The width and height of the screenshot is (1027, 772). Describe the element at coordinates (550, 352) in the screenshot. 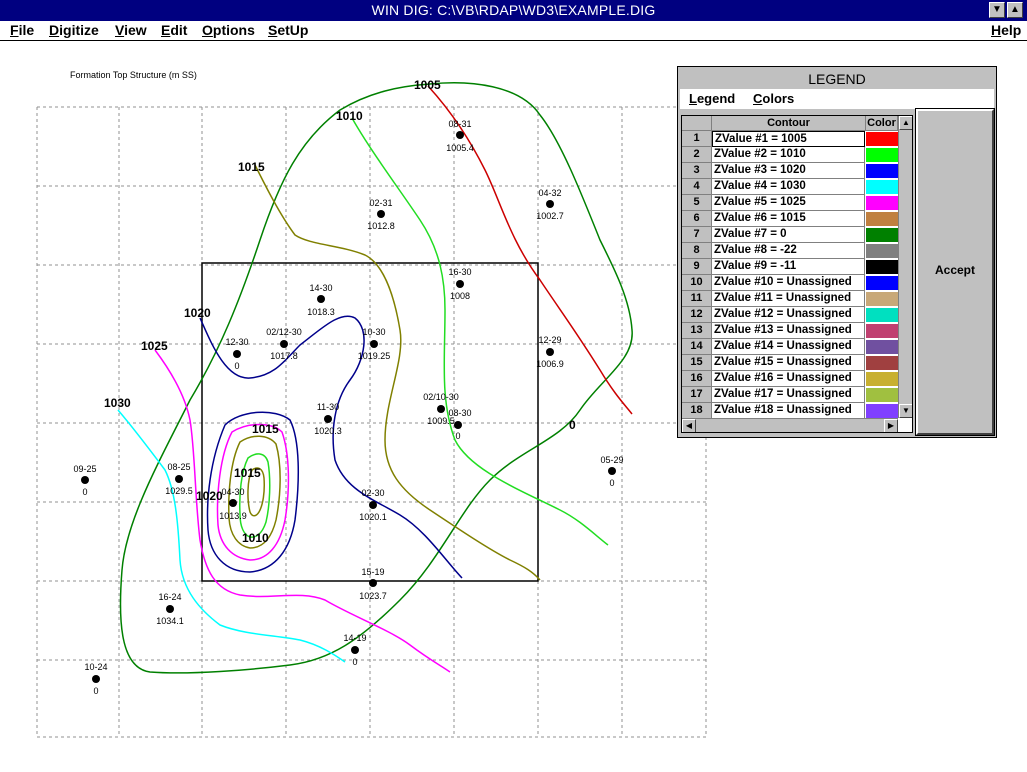

I see `well-marker: 12-29 1006.9` at that location.